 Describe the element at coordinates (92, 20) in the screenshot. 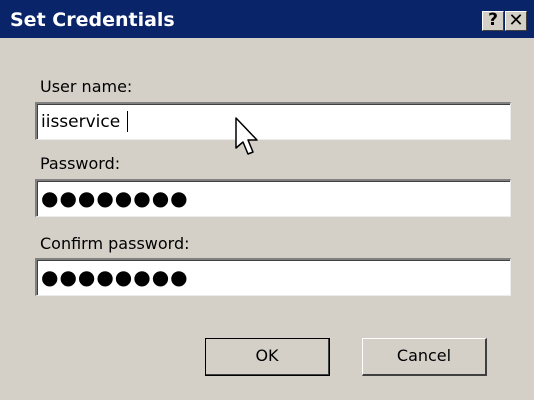

I see `window-title: Set Credentials` at that location.